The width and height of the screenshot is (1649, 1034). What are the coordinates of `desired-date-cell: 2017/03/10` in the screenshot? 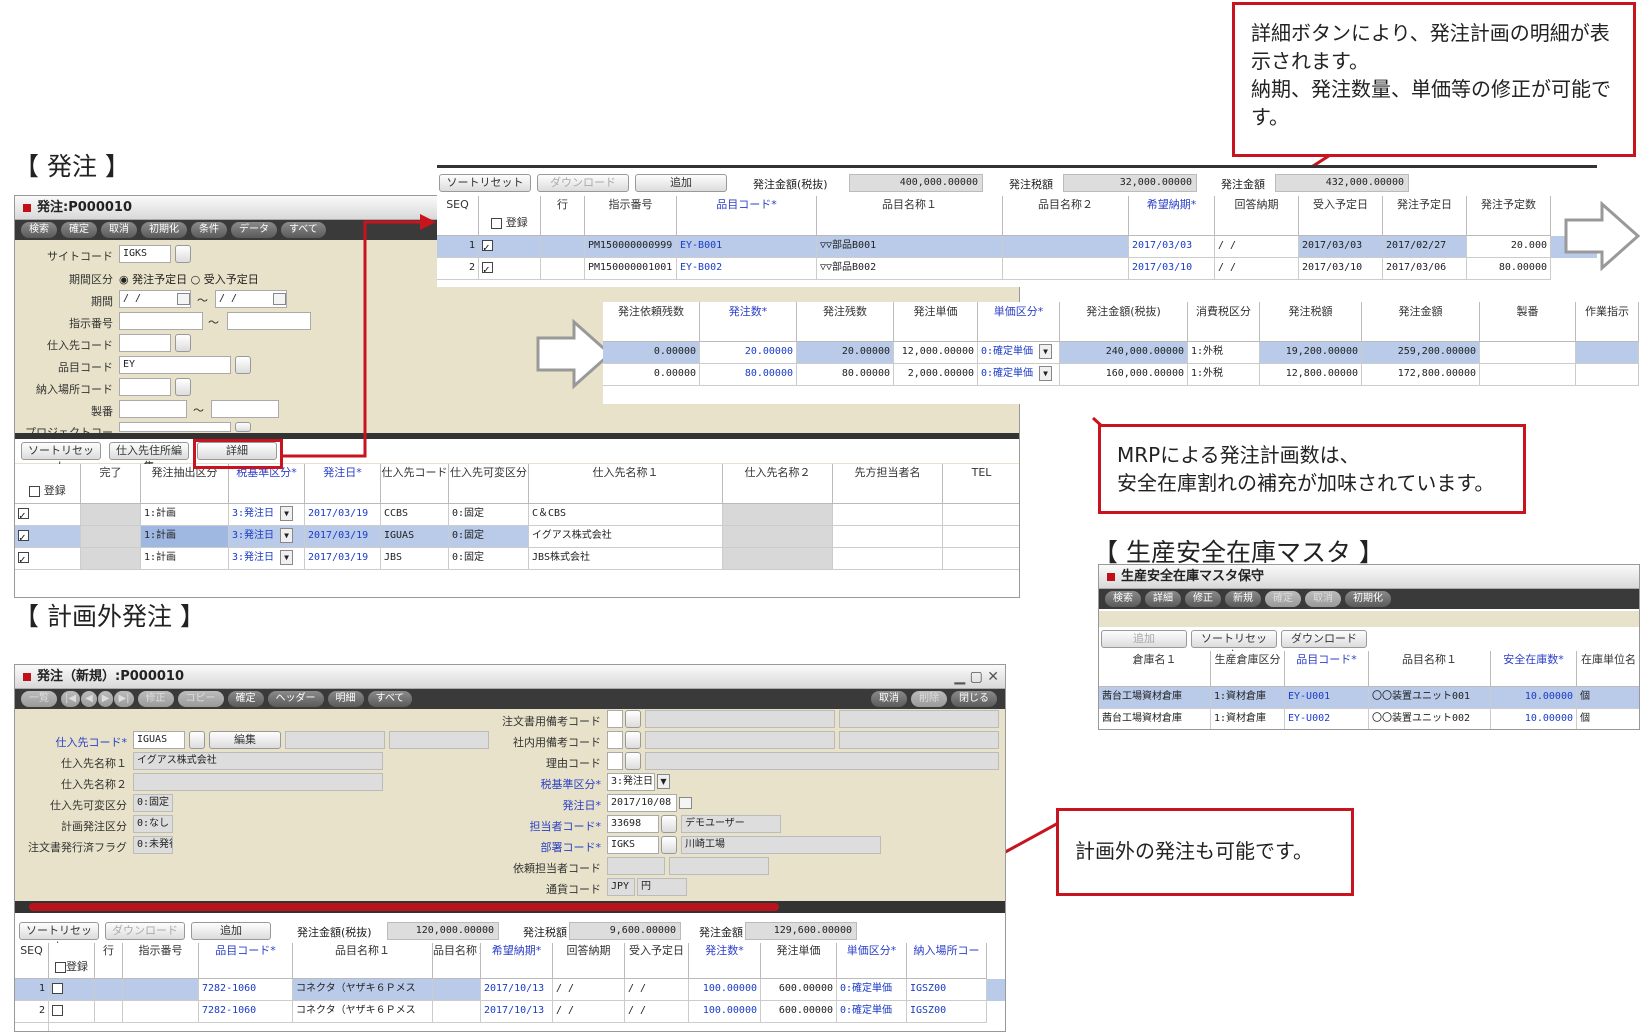 It's located at (1172, 269).